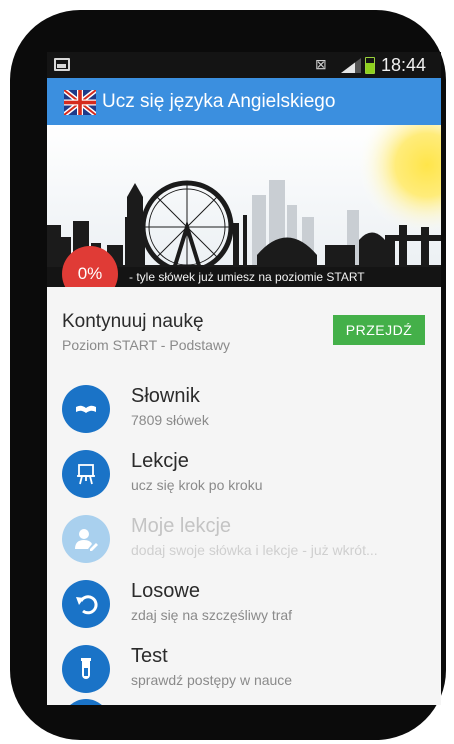 The image size is (454, 744). I want to click on user-edit-icon, so click(86, 539).